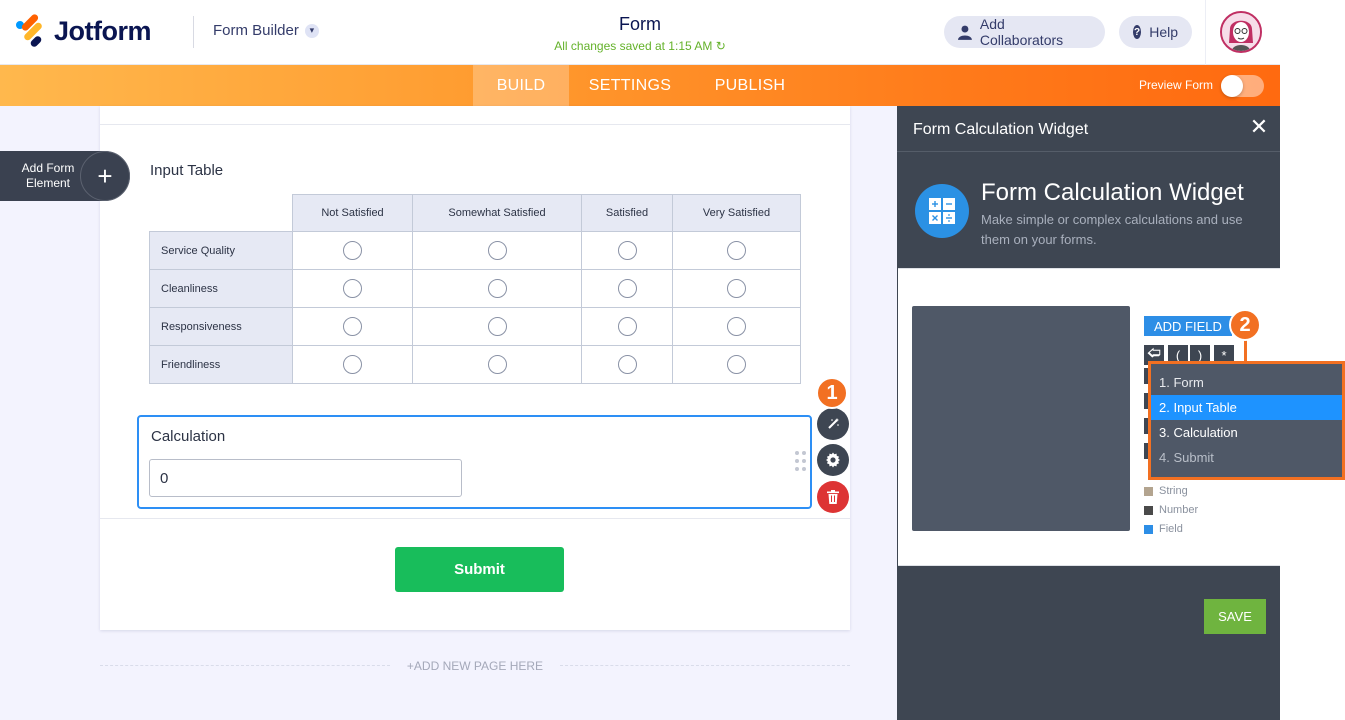 This screenshot has width=1345, height=720. I want to click on jotform-logo-icon, so click(30, 30).